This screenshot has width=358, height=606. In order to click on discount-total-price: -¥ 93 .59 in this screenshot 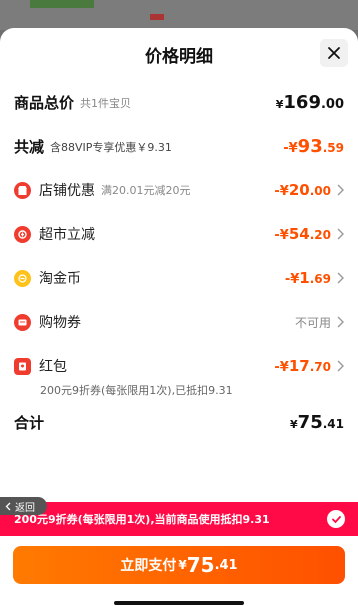, I will do `click(313, 146)`.